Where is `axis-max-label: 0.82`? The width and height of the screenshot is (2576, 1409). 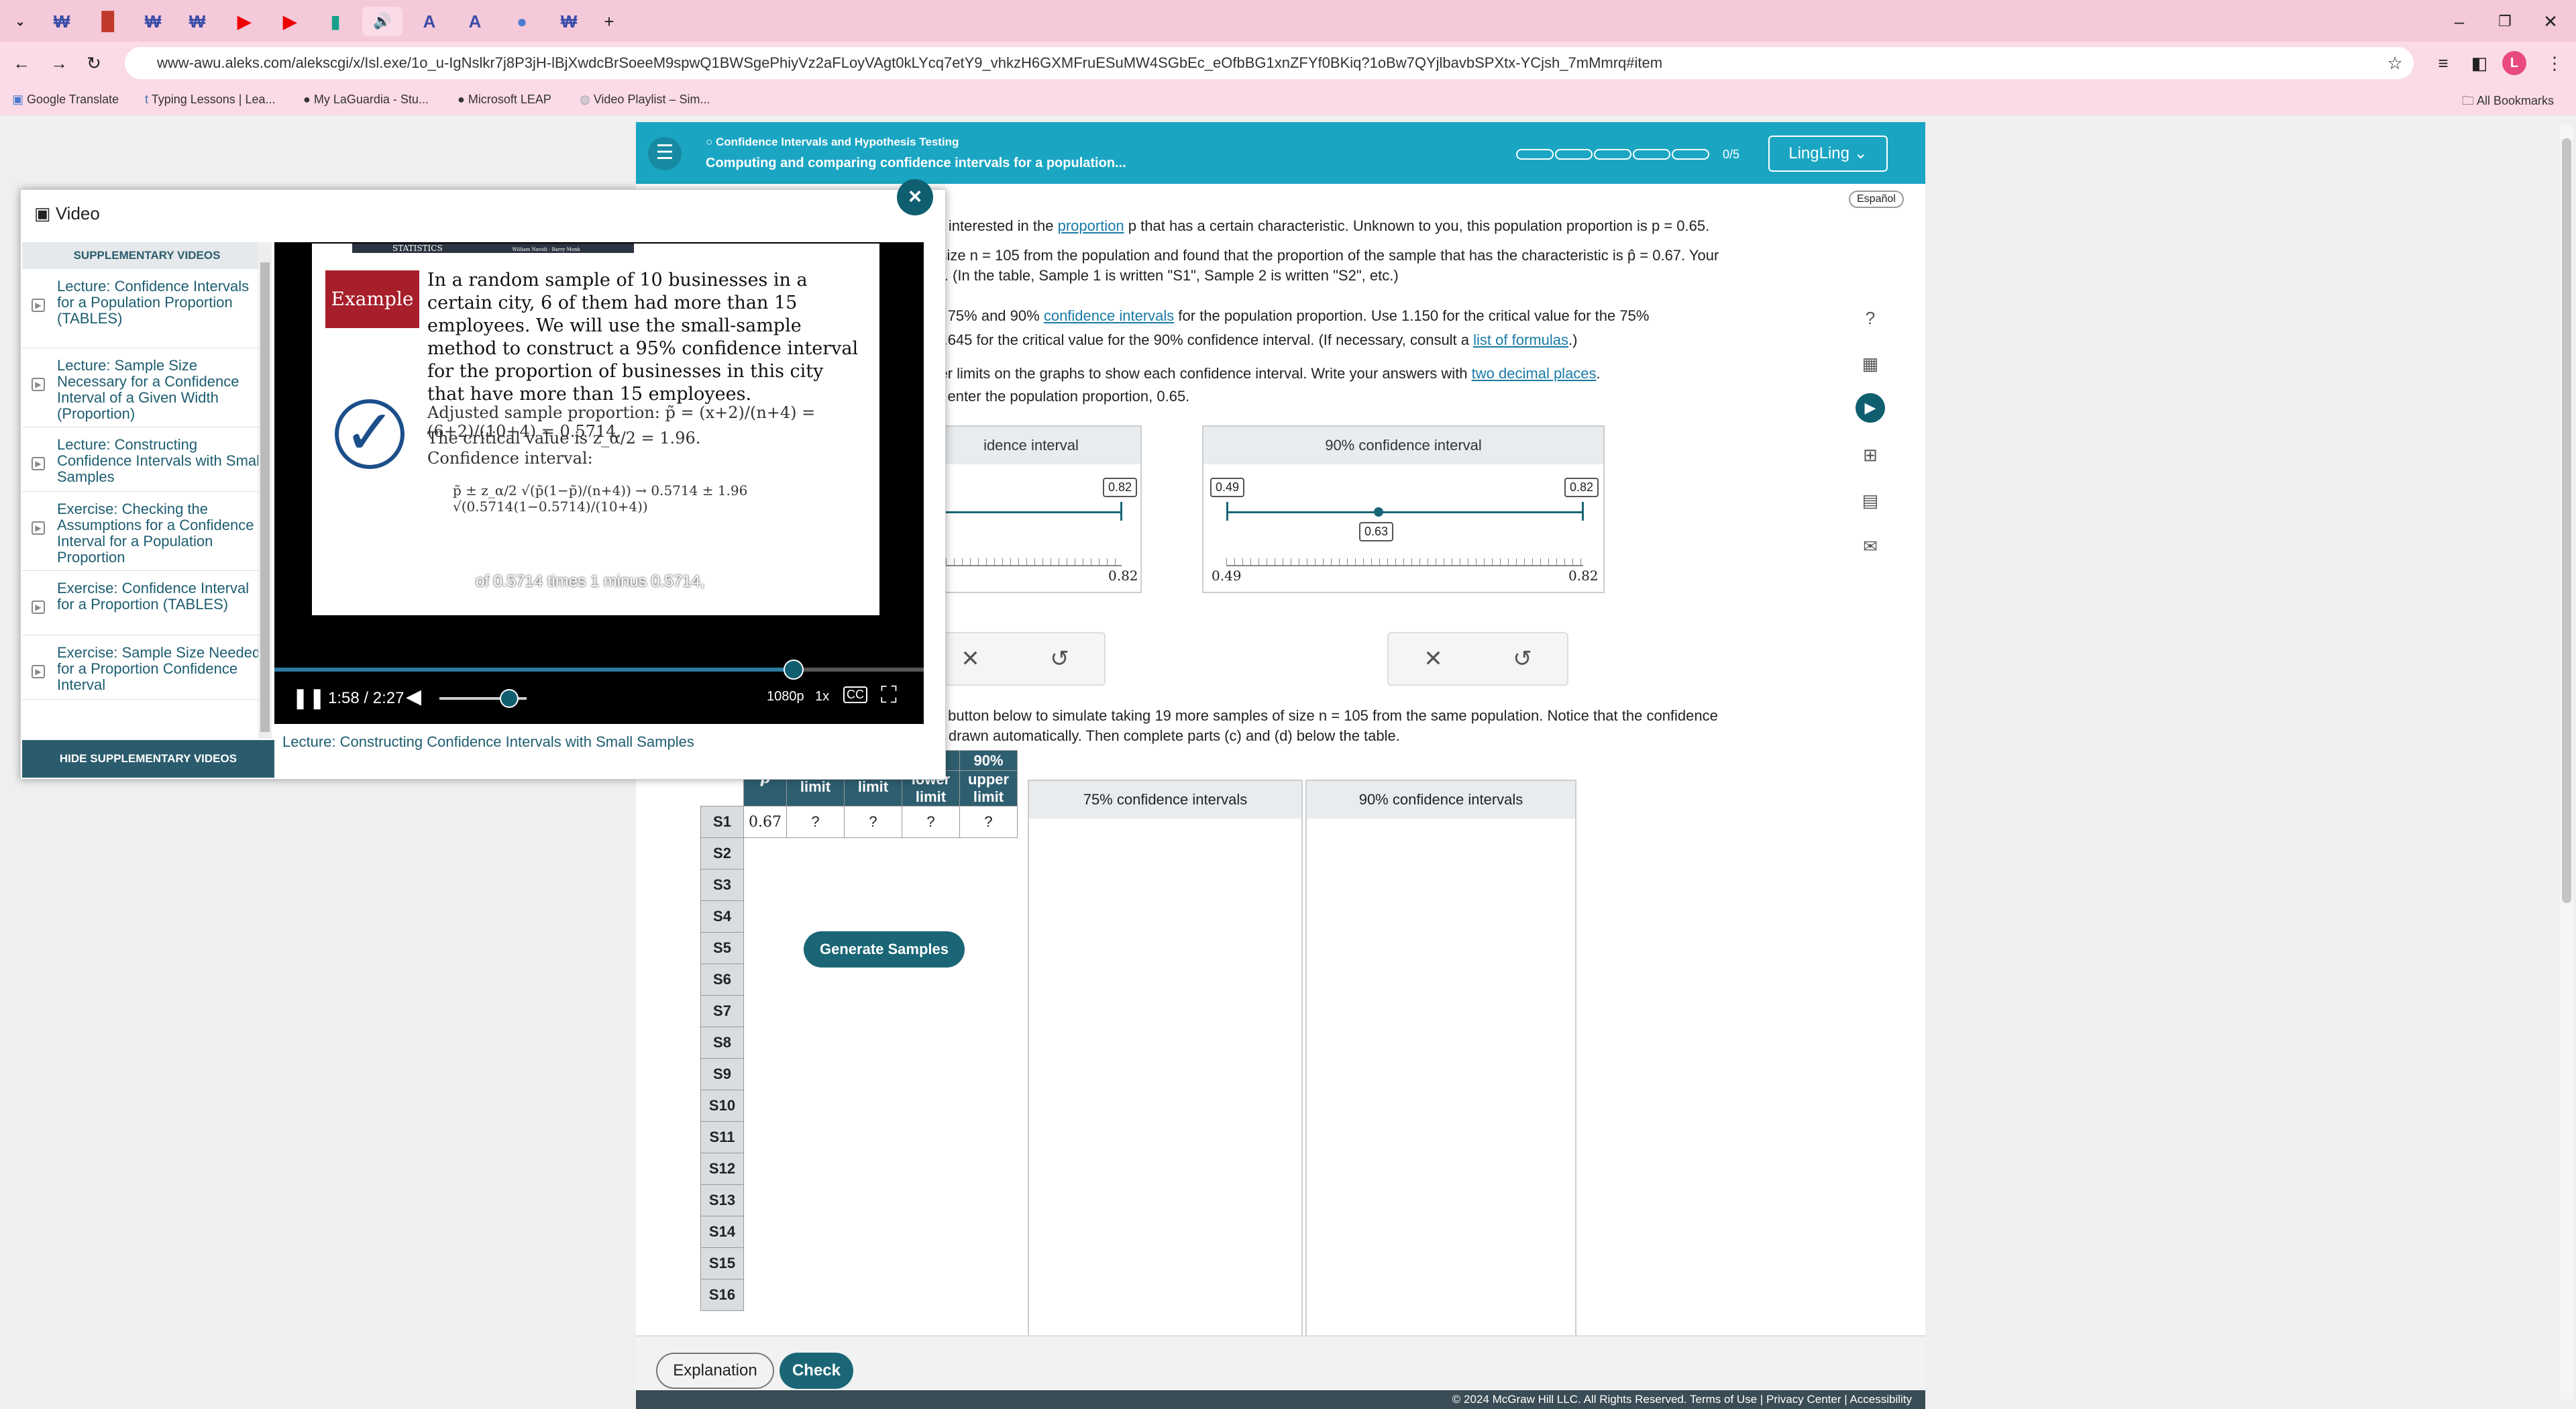 axis-max-label: 0.82 is located at coordinates (1583, 576).